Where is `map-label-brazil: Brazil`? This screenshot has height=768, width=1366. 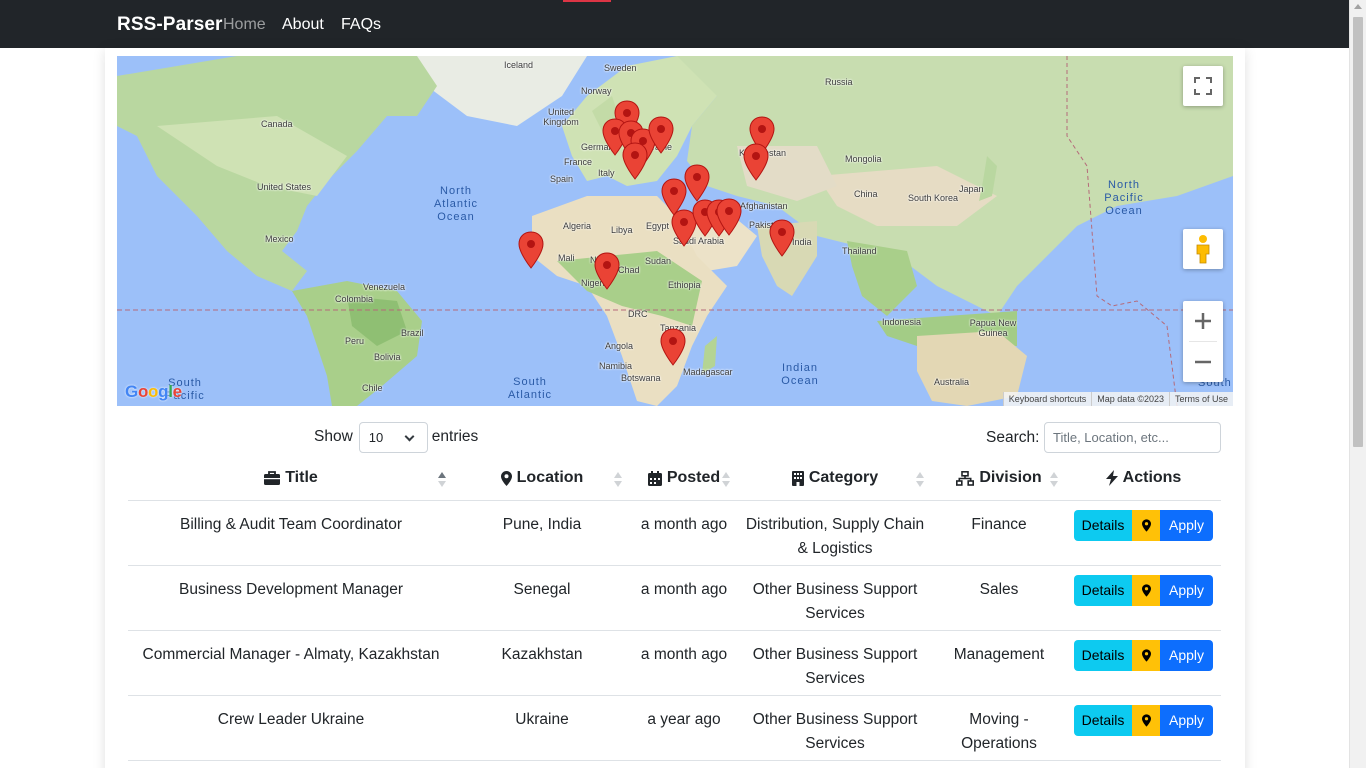
map-label-brazil: Brazil is located at coordinates (412, 333).